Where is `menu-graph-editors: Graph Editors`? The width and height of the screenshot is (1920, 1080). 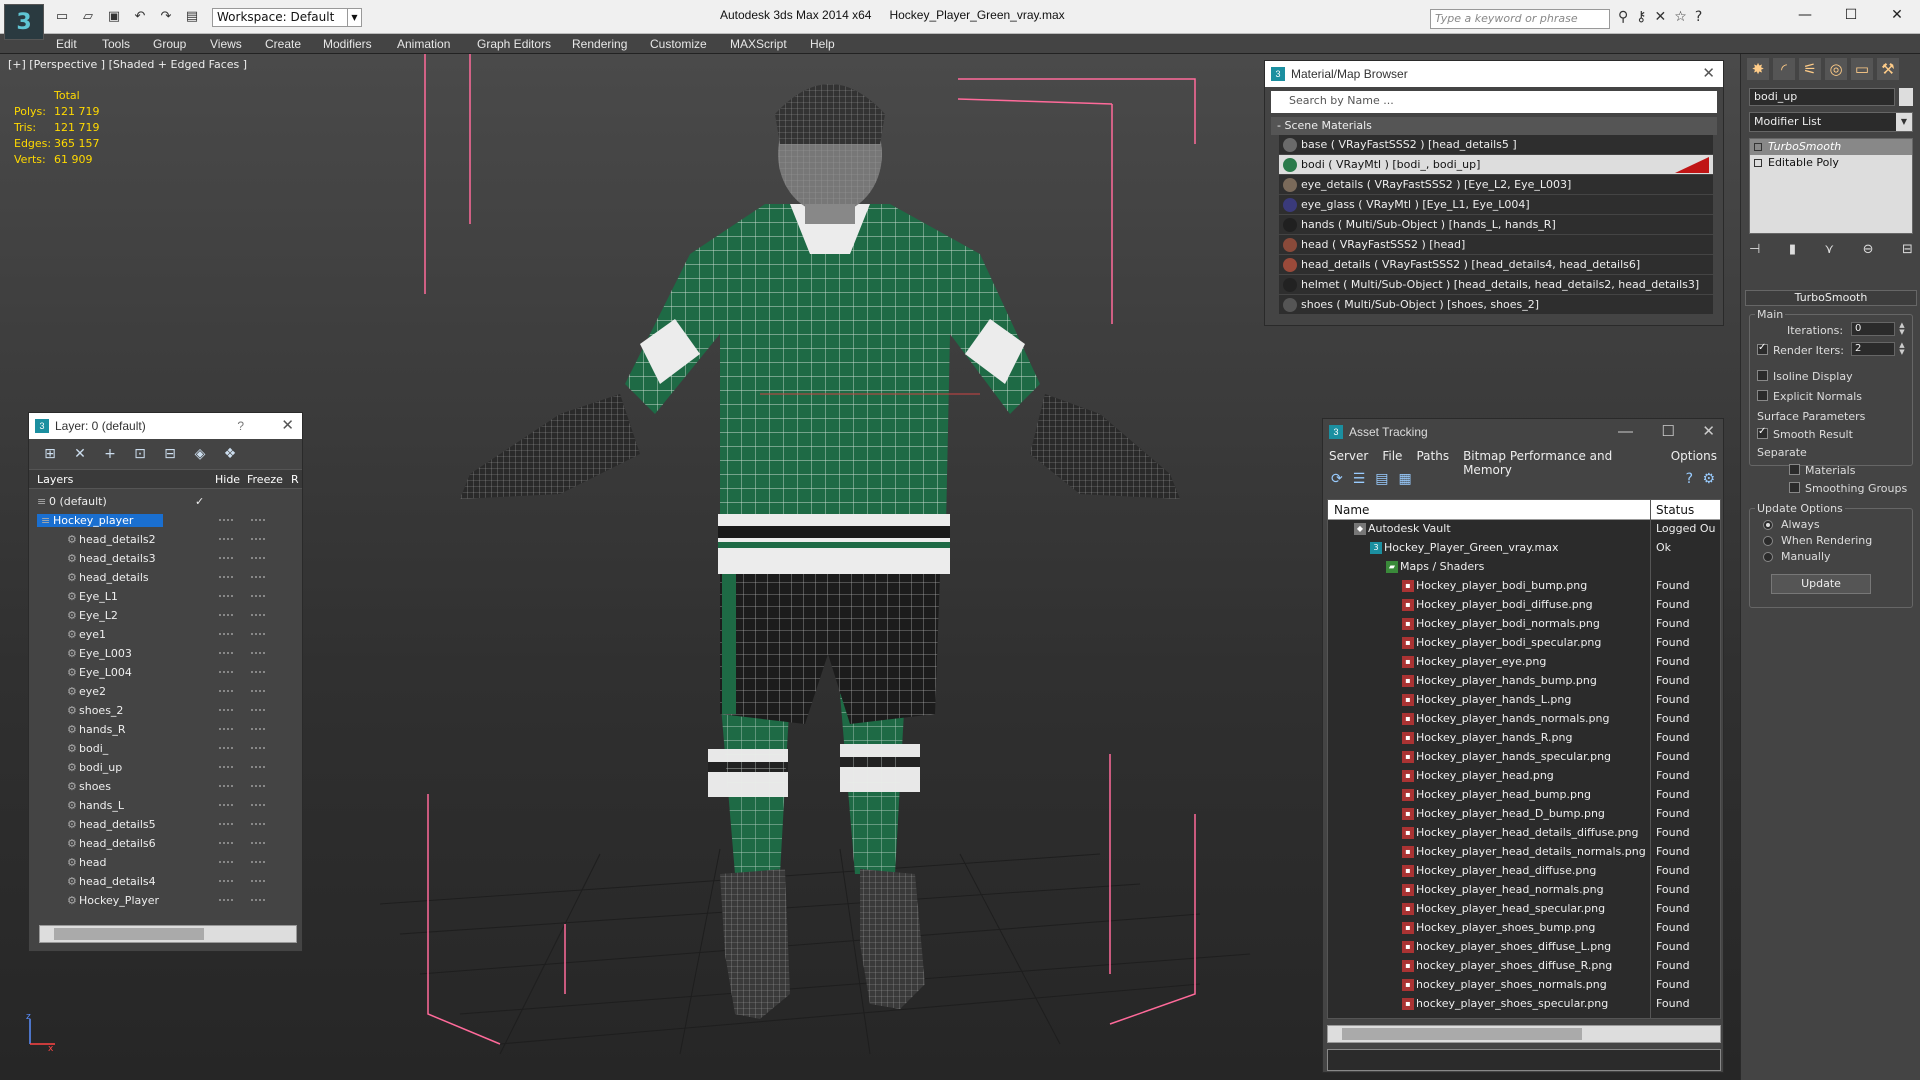 menu-graph-editors: Graph Editors is located at coordinates (514, 44).